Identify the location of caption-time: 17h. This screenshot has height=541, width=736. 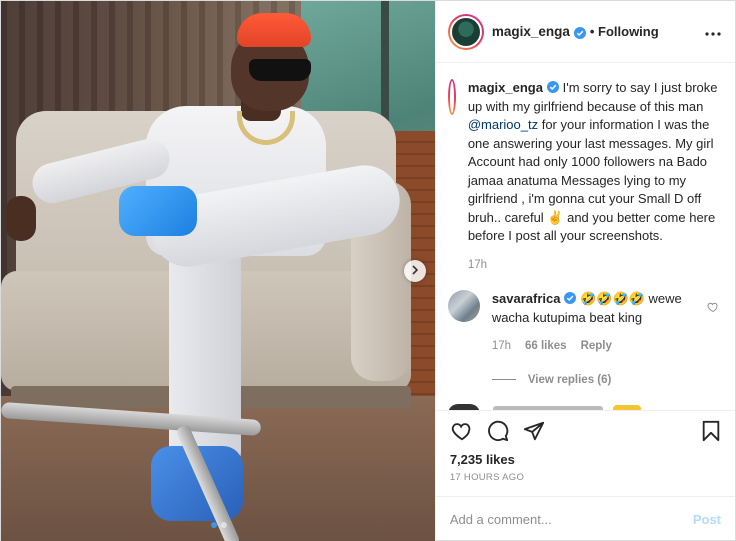
(477, 265).